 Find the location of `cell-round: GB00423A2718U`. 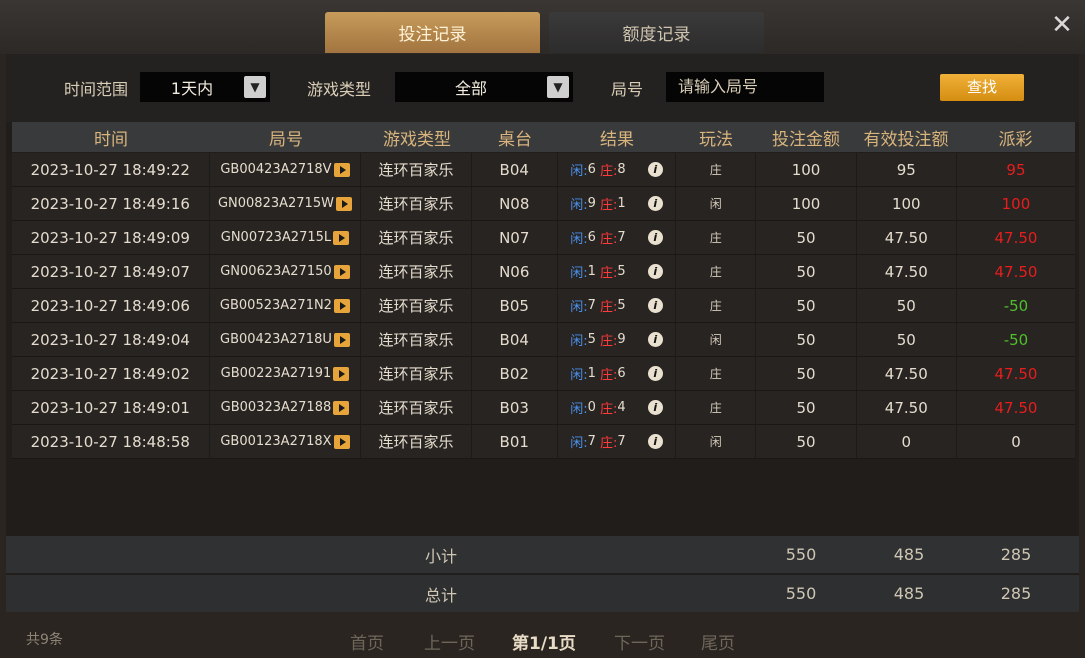

cell-round: GB00423A2718U is located at coordinates (286, 339).